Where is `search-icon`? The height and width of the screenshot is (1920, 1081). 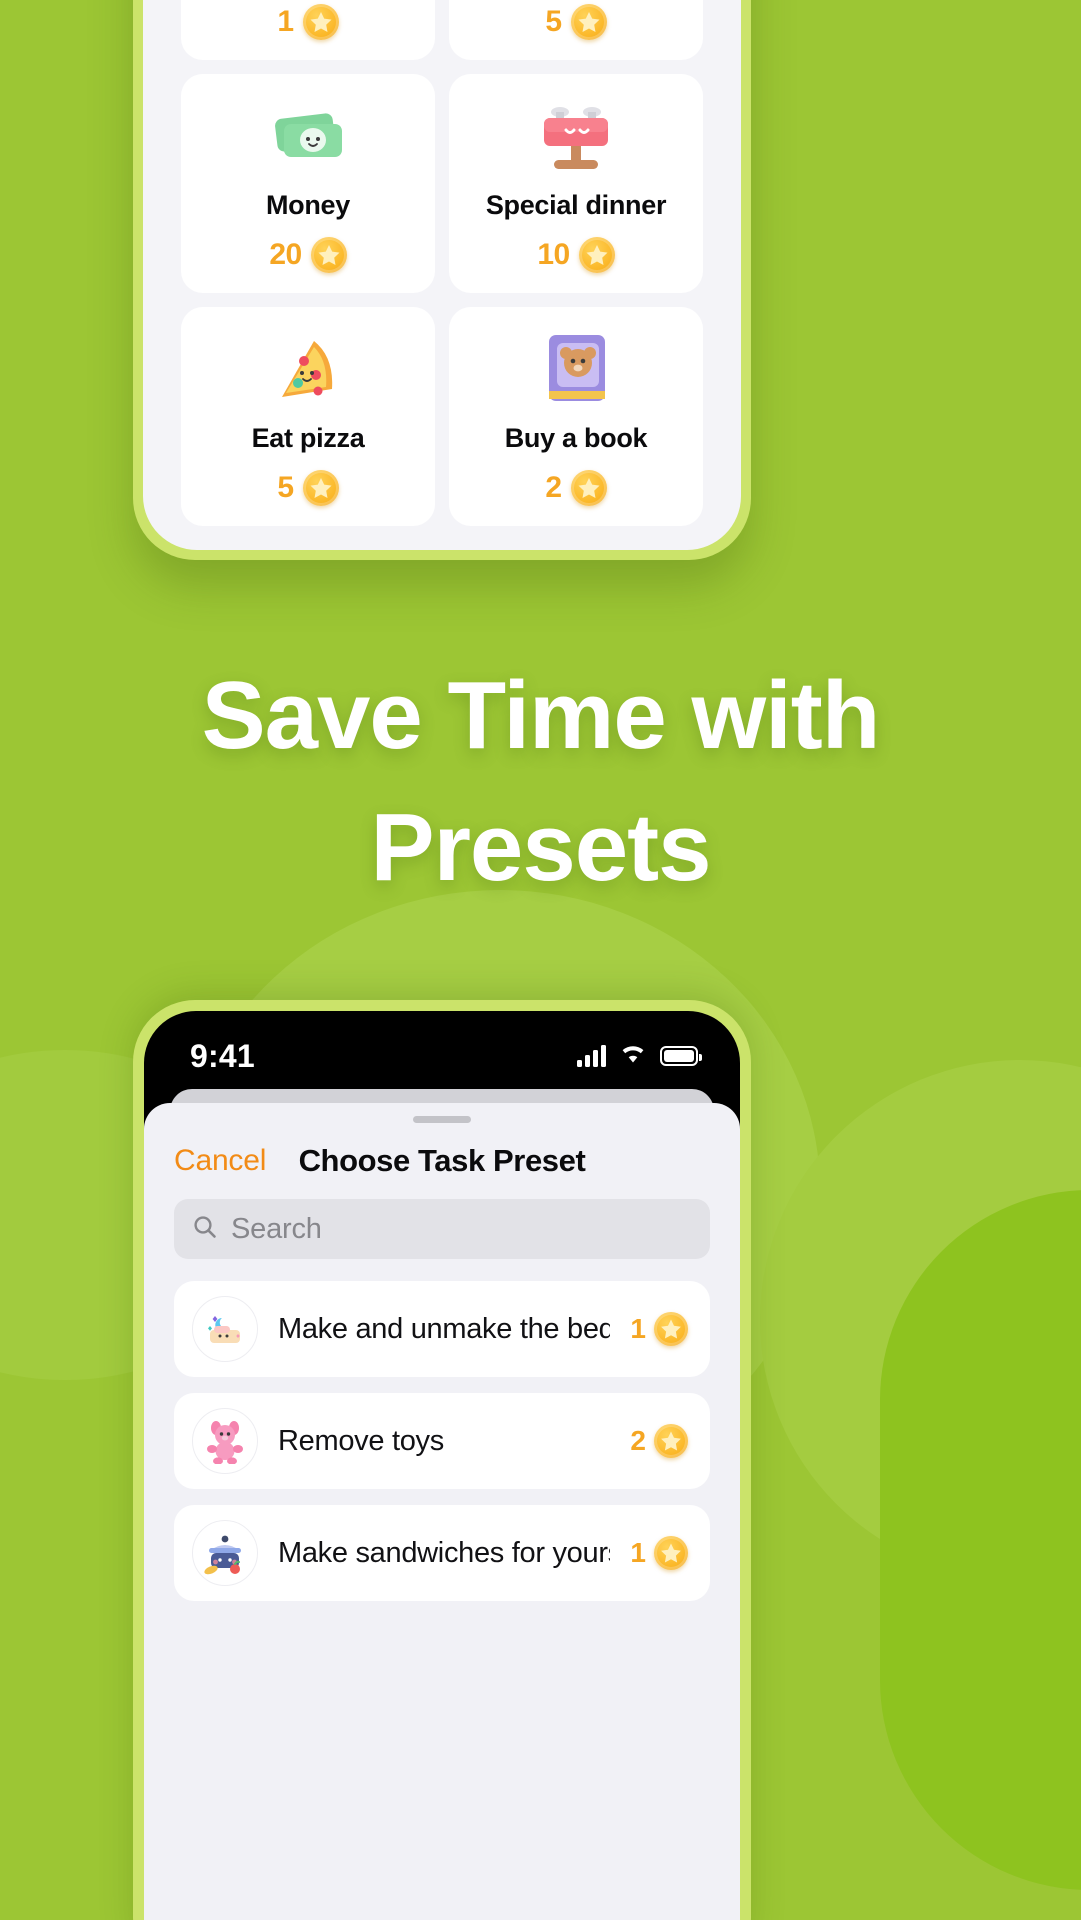
search-icon is located at coordinates (205, 1229).